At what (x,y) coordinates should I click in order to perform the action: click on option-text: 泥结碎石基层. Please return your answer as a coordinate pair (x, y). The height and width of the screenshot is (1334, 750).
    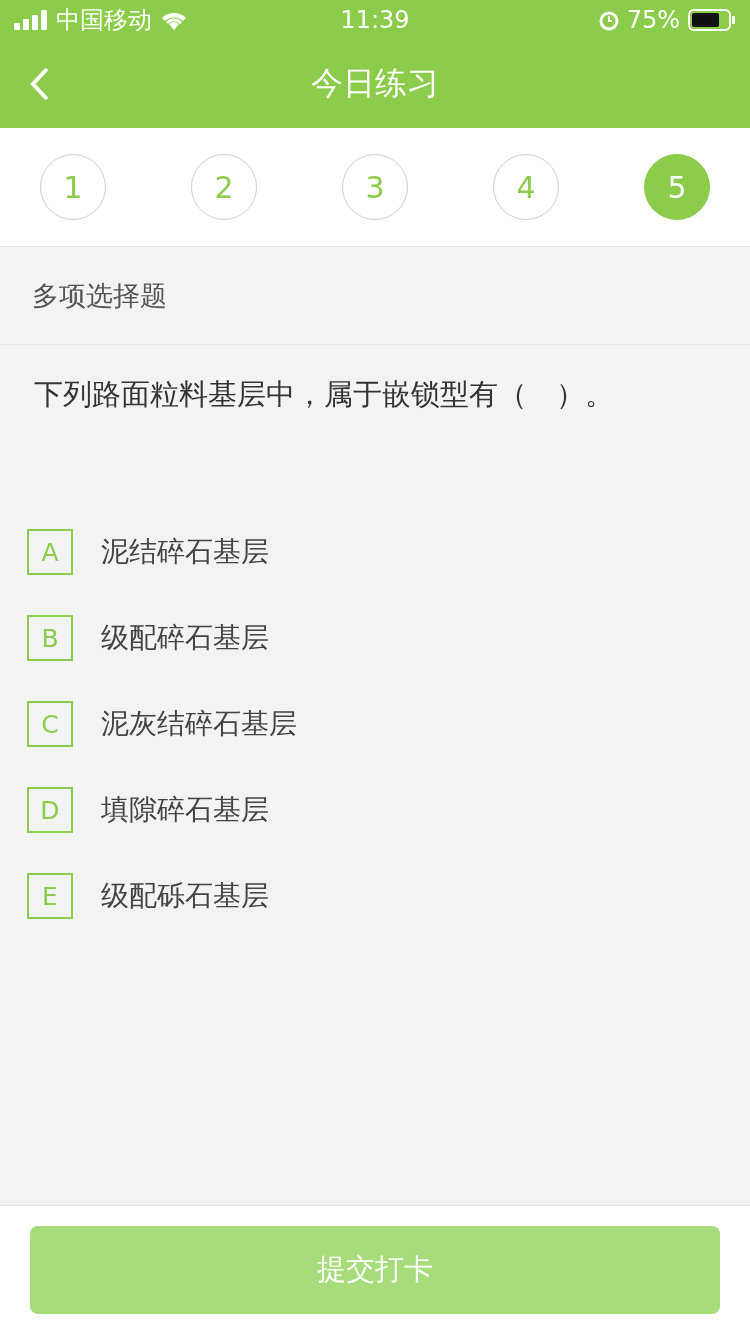
    Looking at the image, I should click on (185, 552).